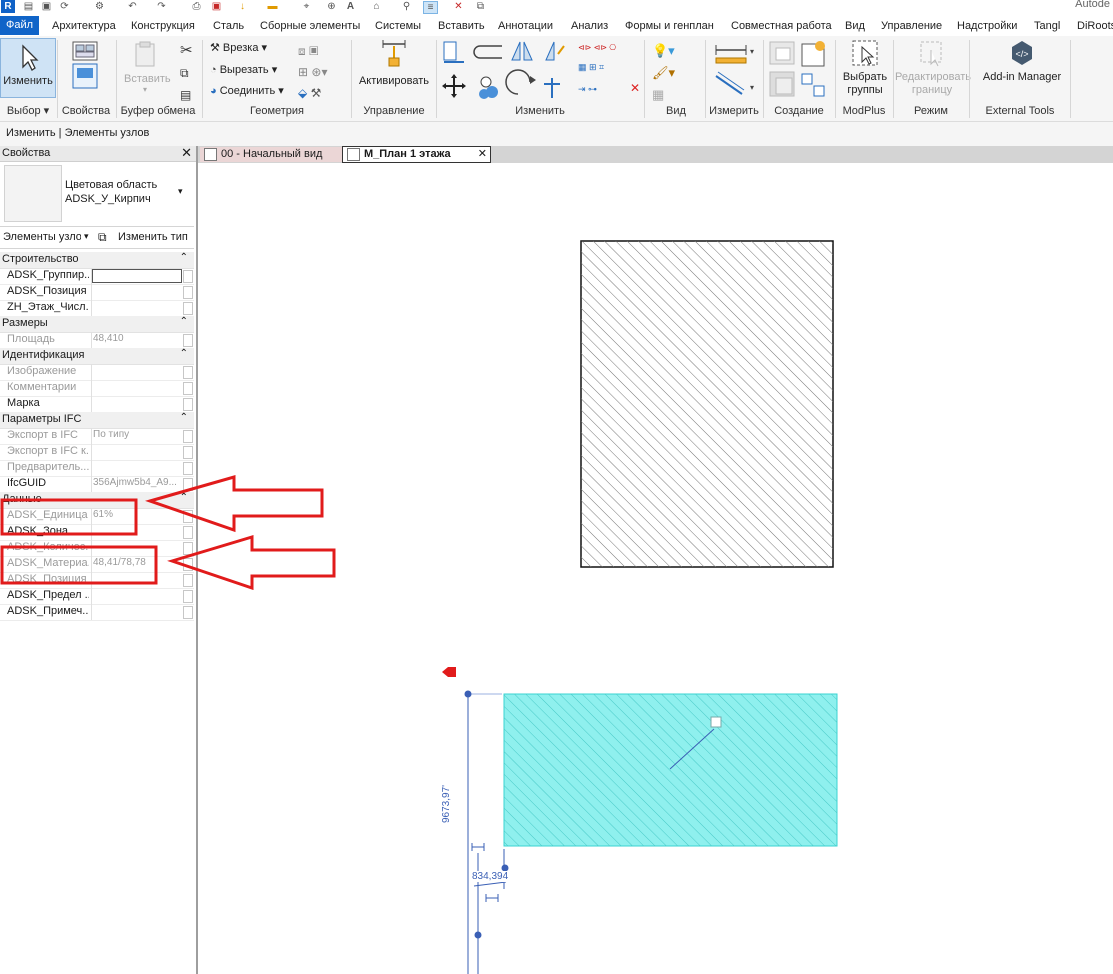 Image resolution: width=1113 pixels, height=974 pixels. I want to click on tab-insert: Вставить, so click(461, 26).